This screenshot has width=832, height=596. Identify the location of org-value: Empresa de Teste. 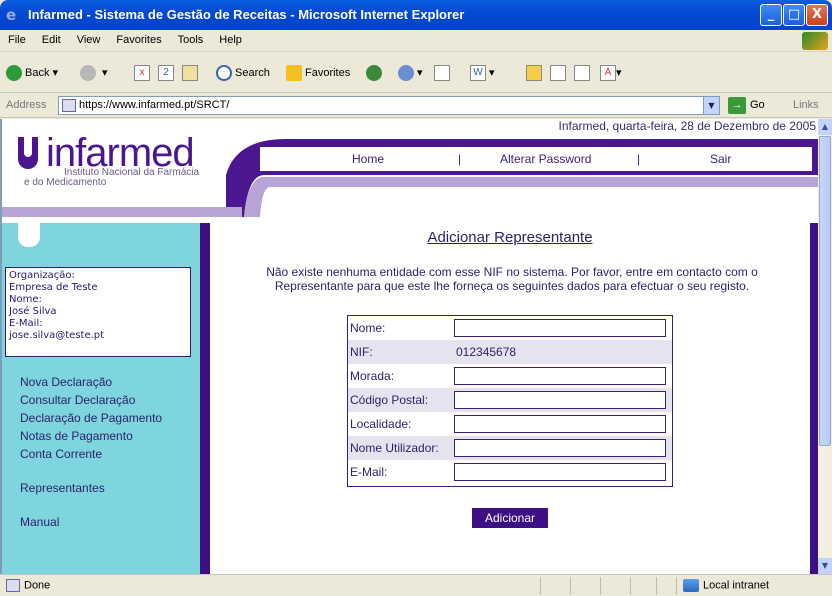
(53, 287).